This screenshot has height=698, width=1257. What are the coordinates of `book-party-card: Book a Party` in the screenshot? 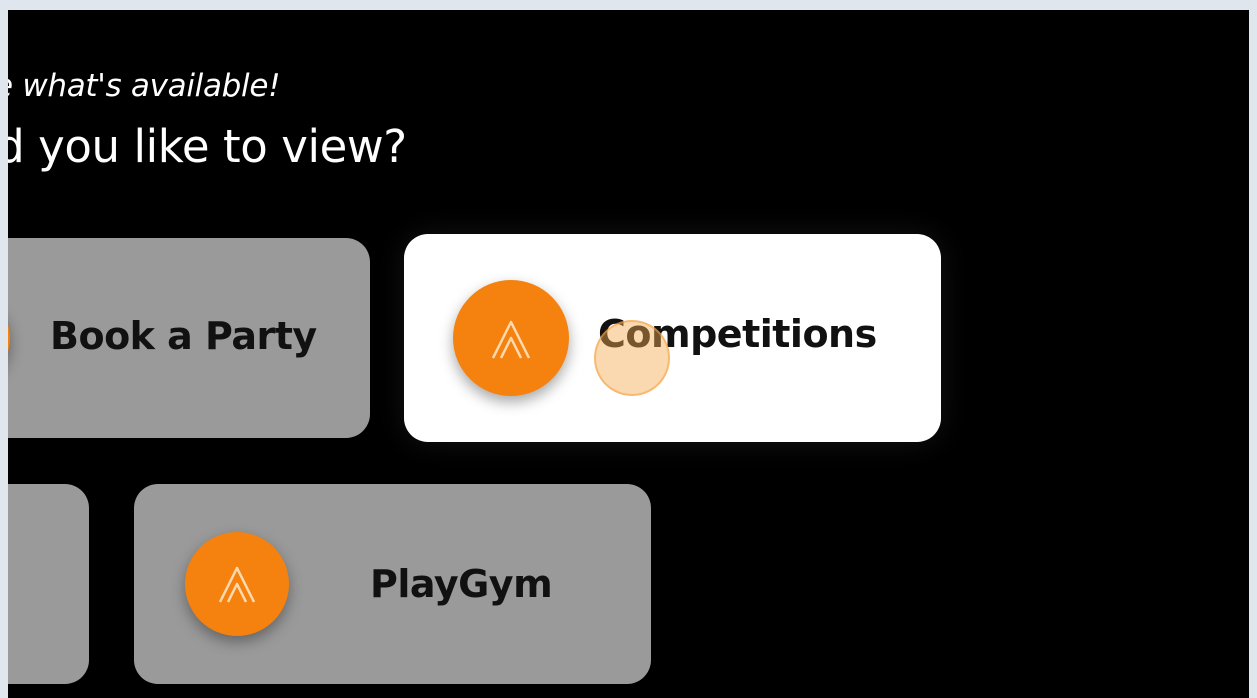 It's located at (189, 338).